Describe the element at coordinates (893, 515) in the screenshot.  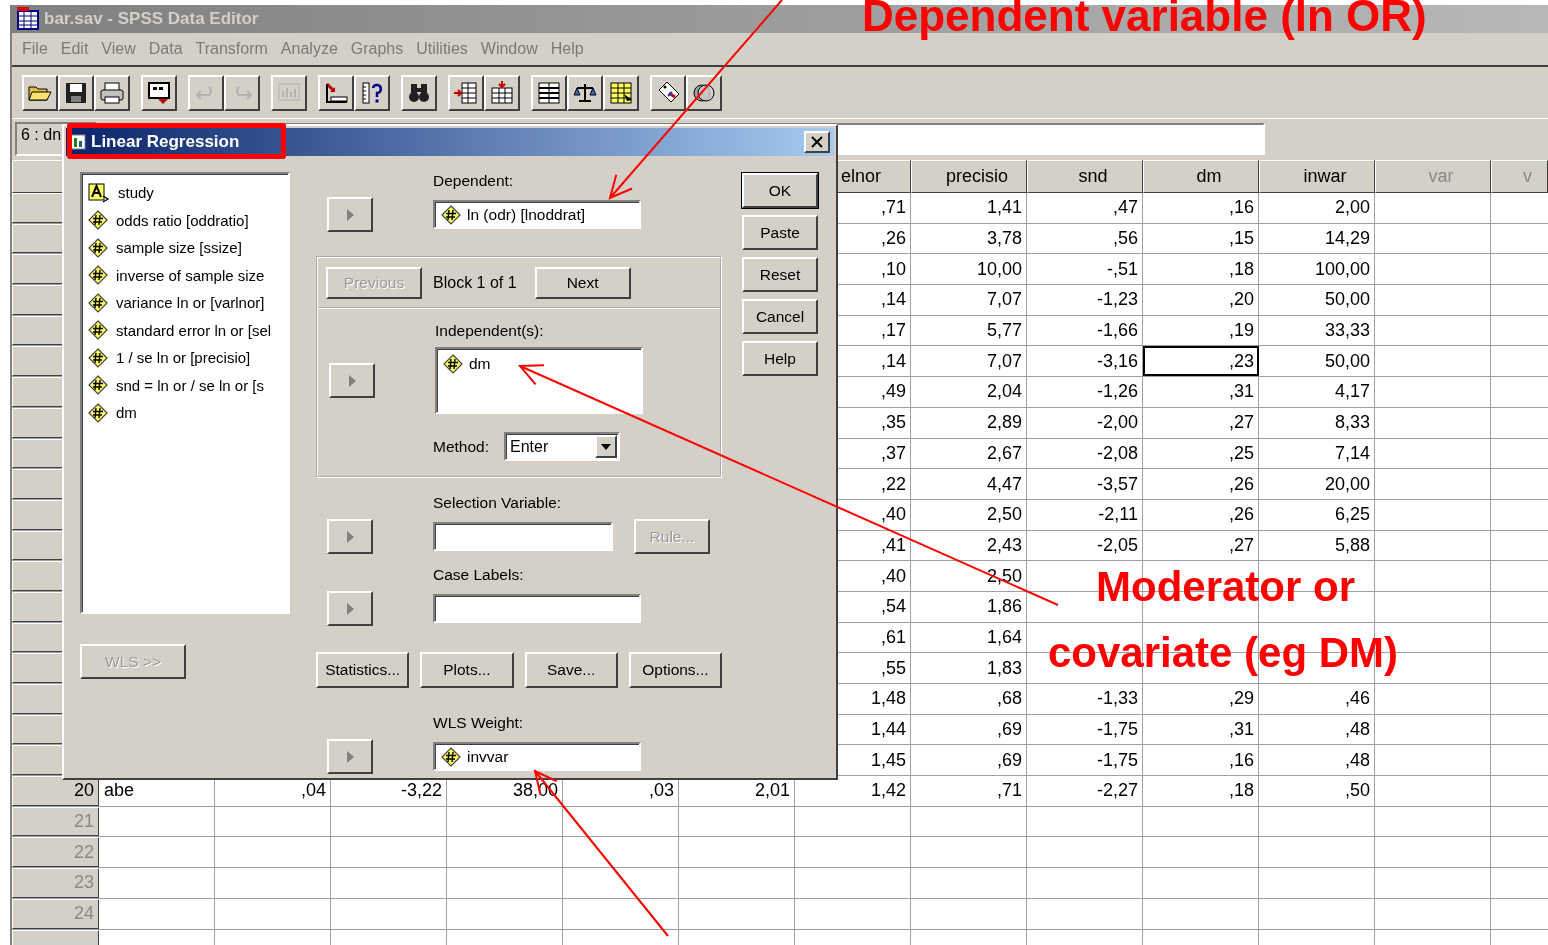
I see `table-cell-text: ,40` at that location.